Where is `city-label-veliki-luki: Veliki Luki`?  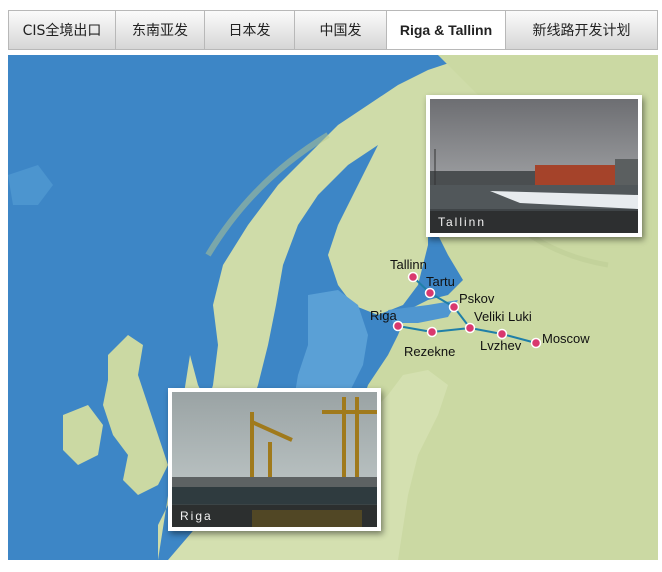
city-label-veliki-luki: Veliki Luki is located at coordinates (503, 316).